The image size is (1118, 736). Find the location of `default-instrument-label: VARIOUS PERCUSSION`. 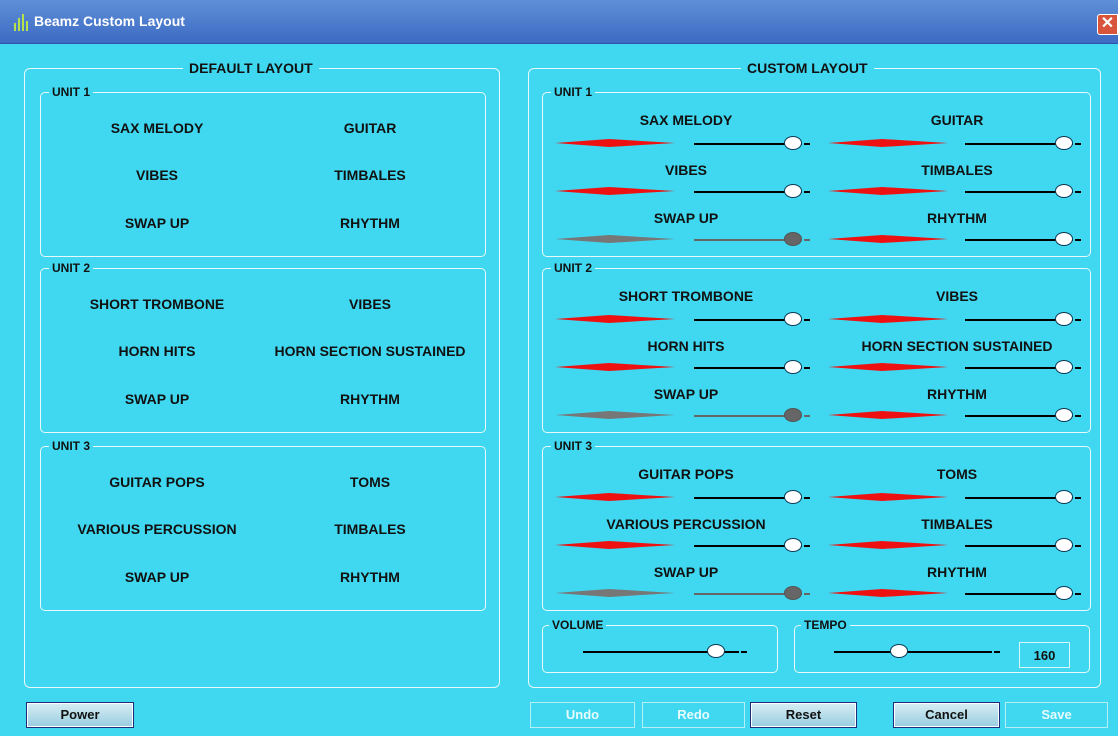

default-instrument-label: VARIOUS PERCUSSION is located at coordinates (157, 529).